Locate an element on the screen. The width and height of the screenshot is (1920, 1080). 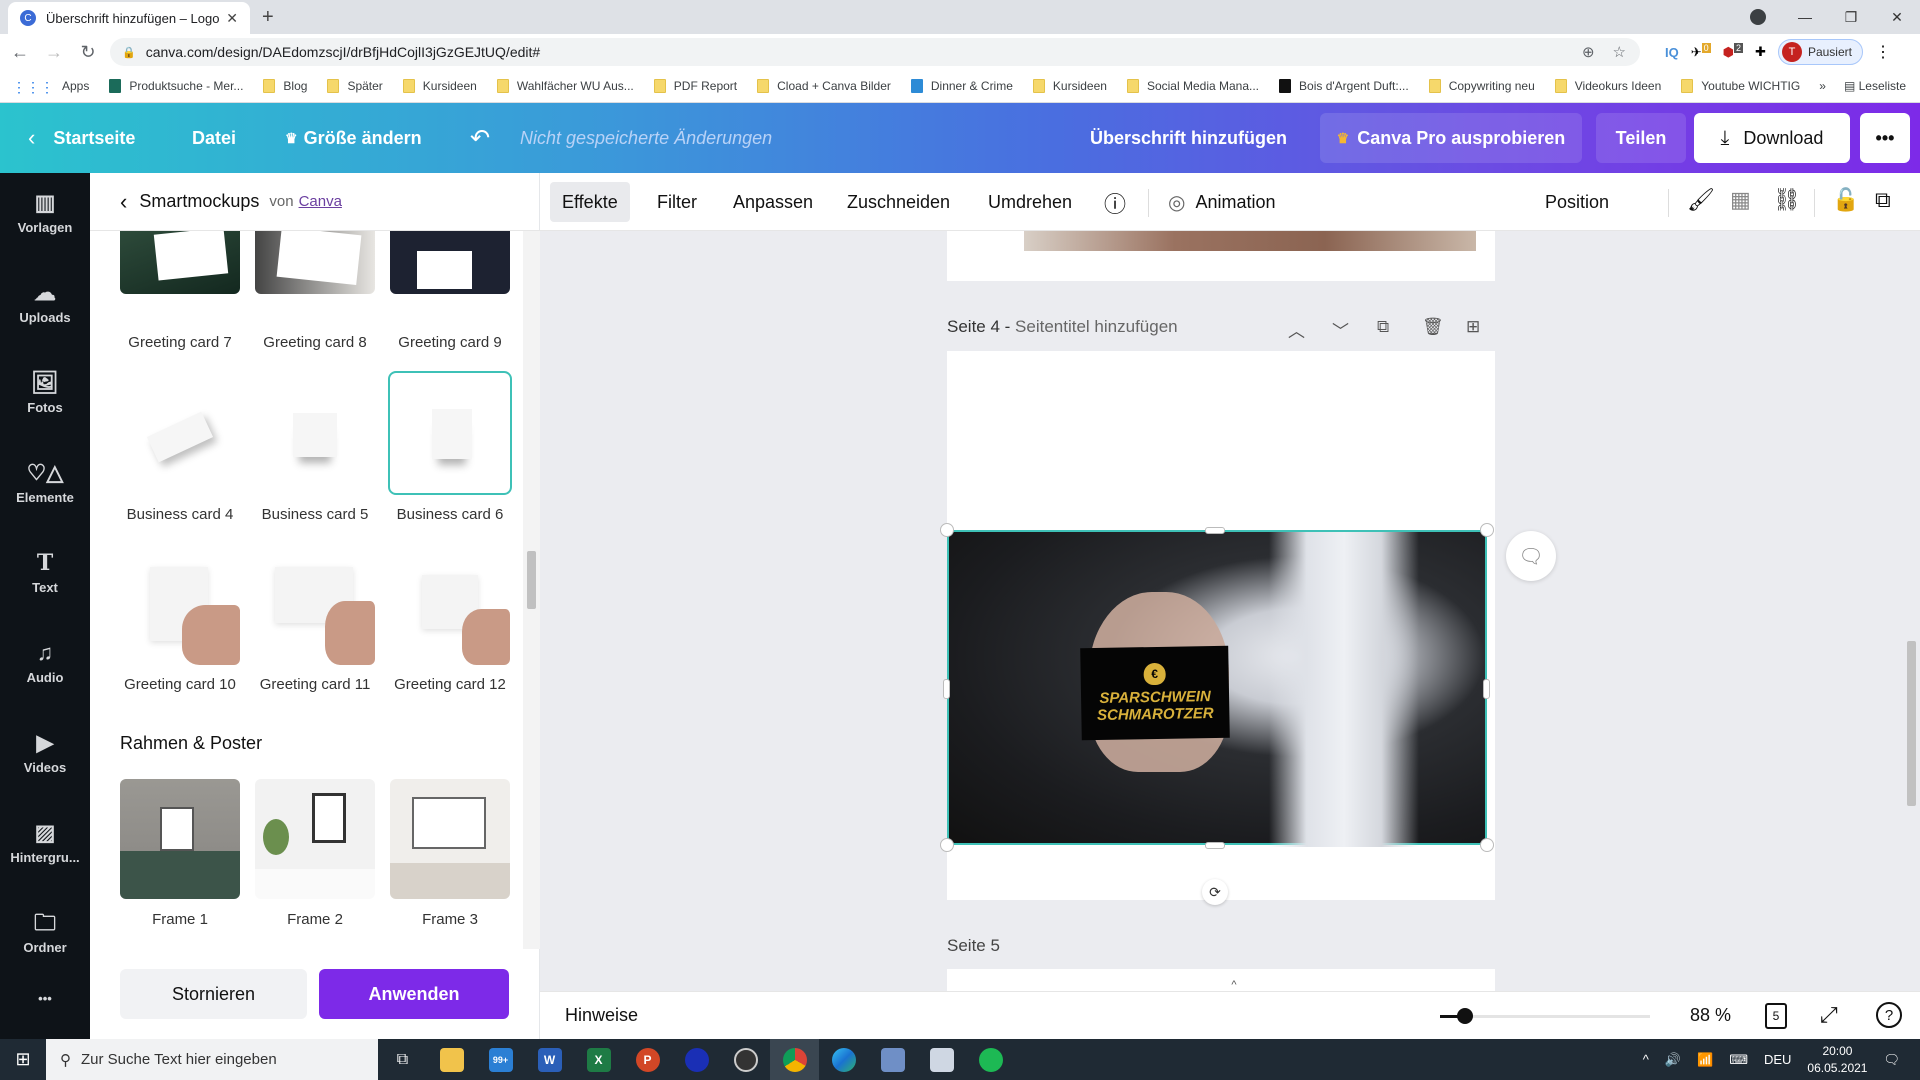
word-icon: W is located at coordinates (549, 1059).